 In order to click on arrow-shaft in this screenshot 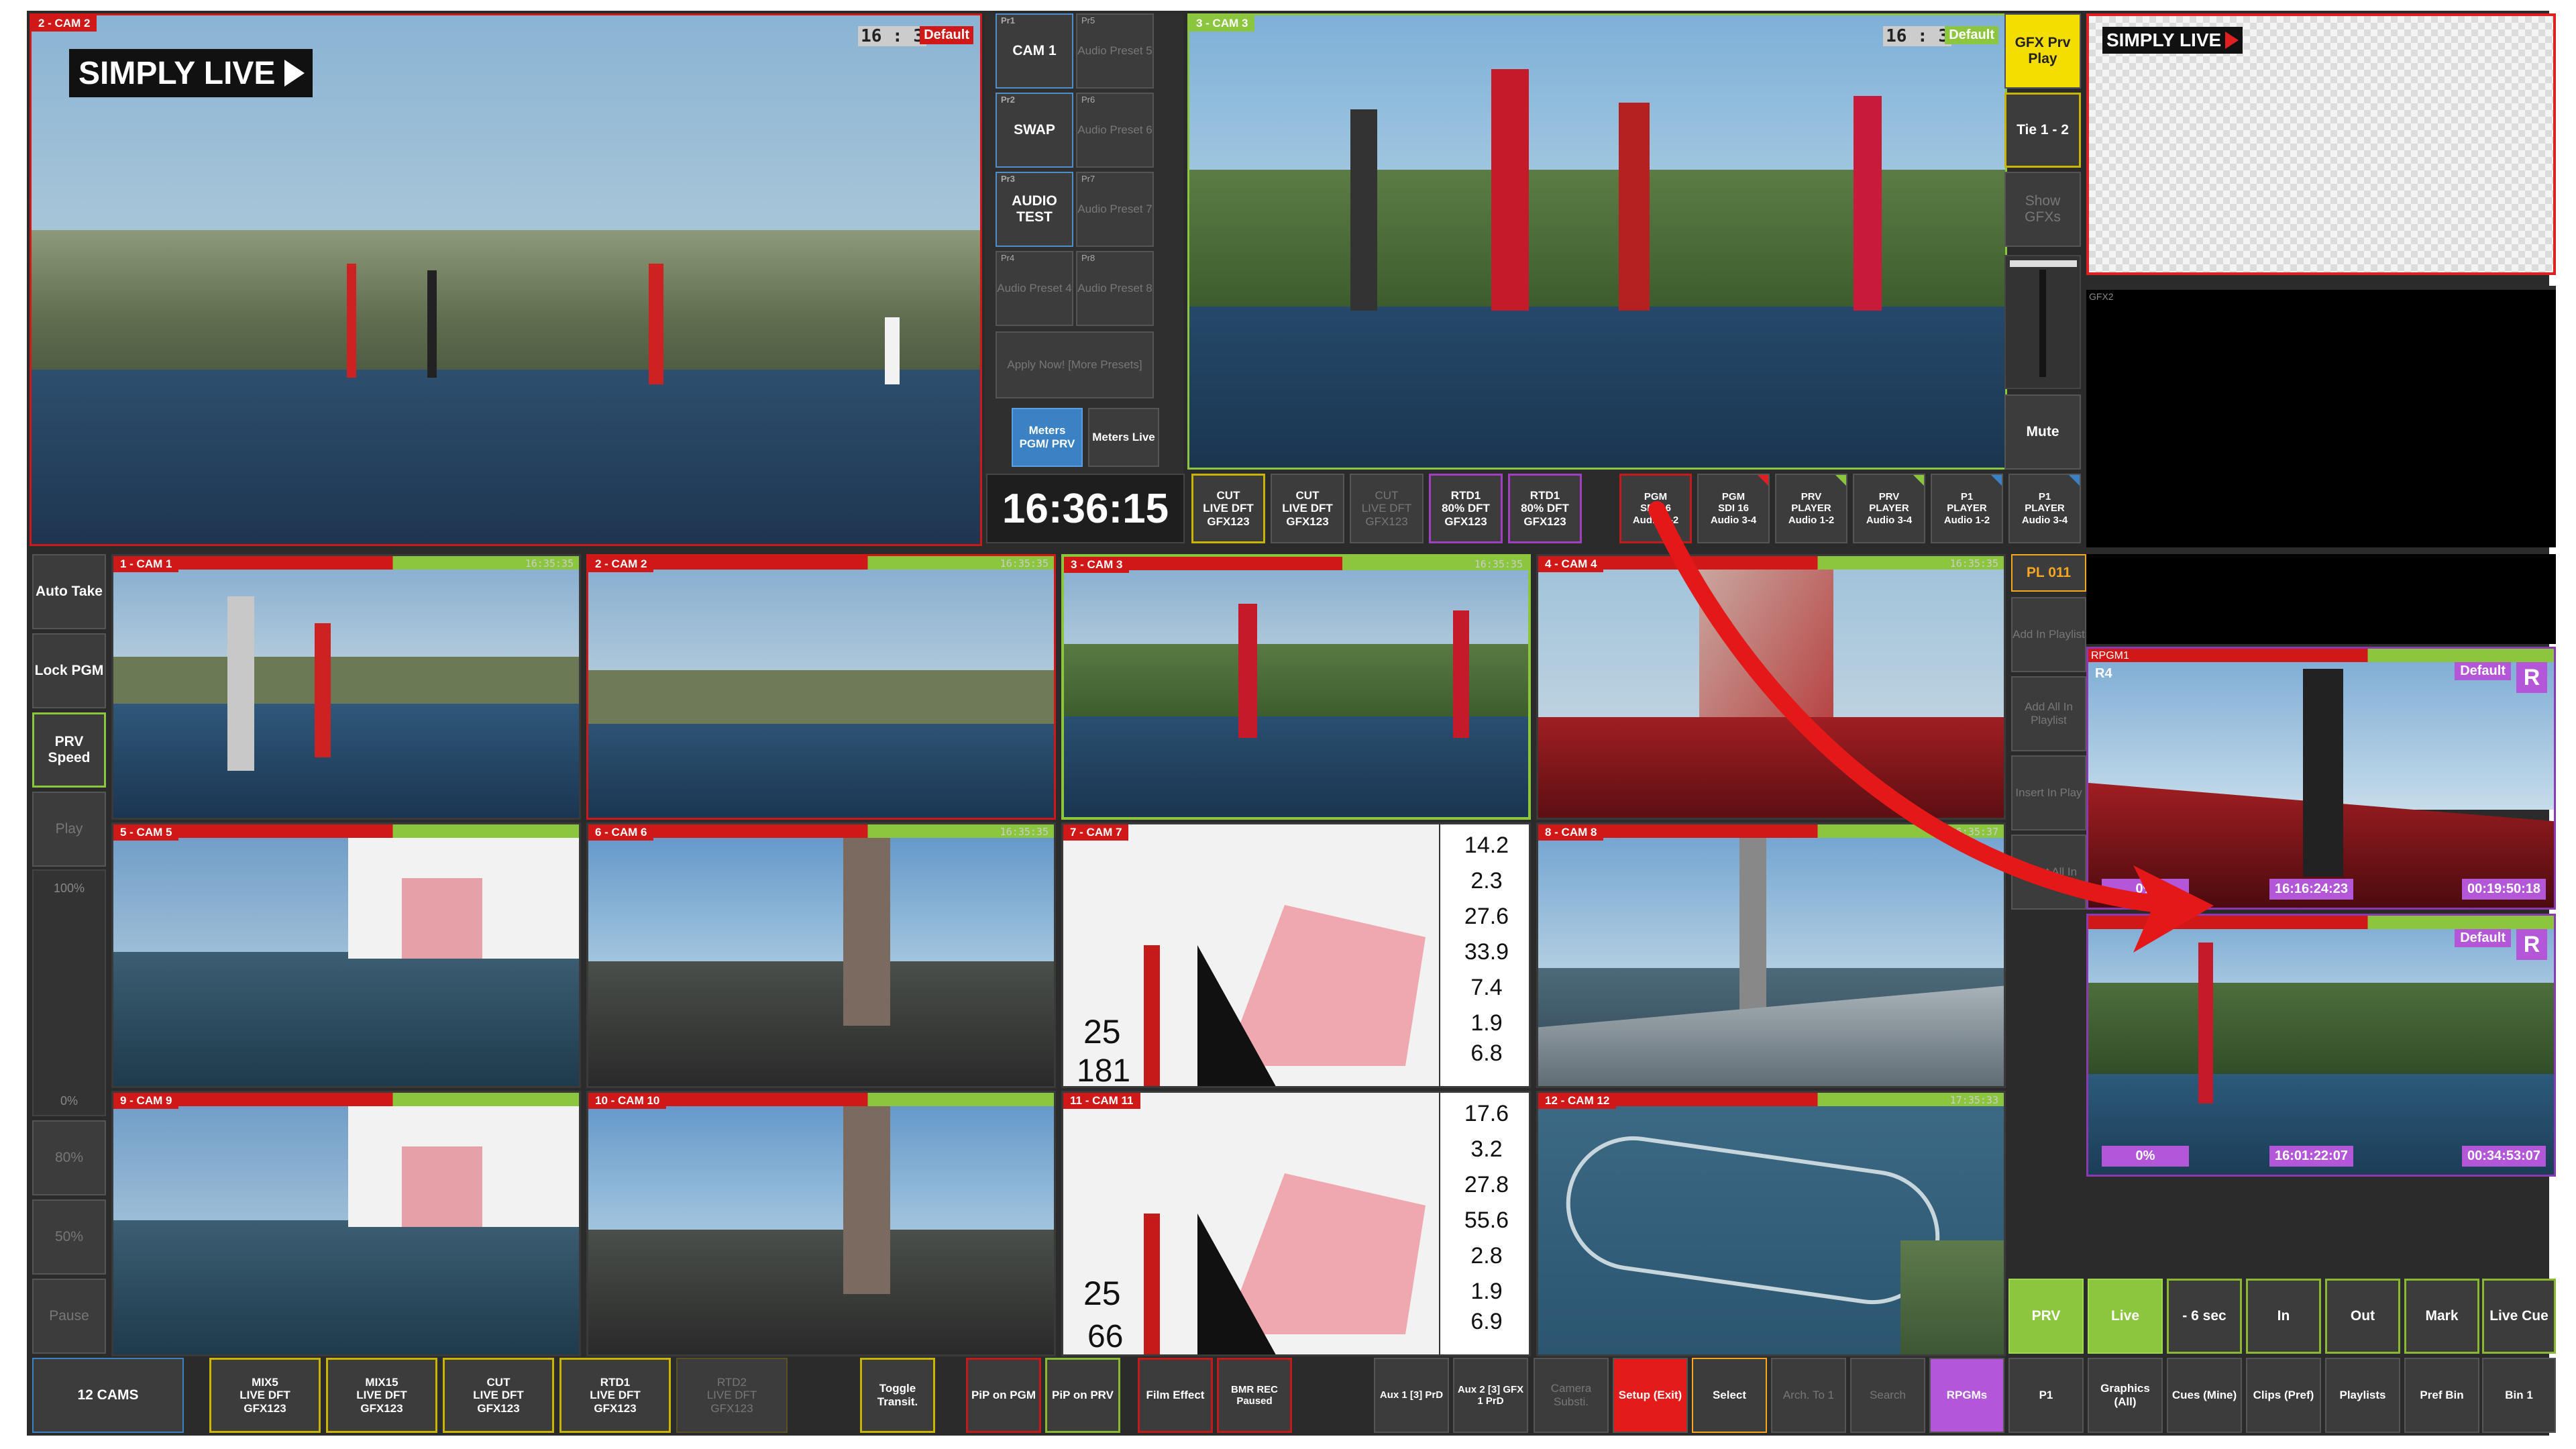, I will do `click(1915, 707)`.